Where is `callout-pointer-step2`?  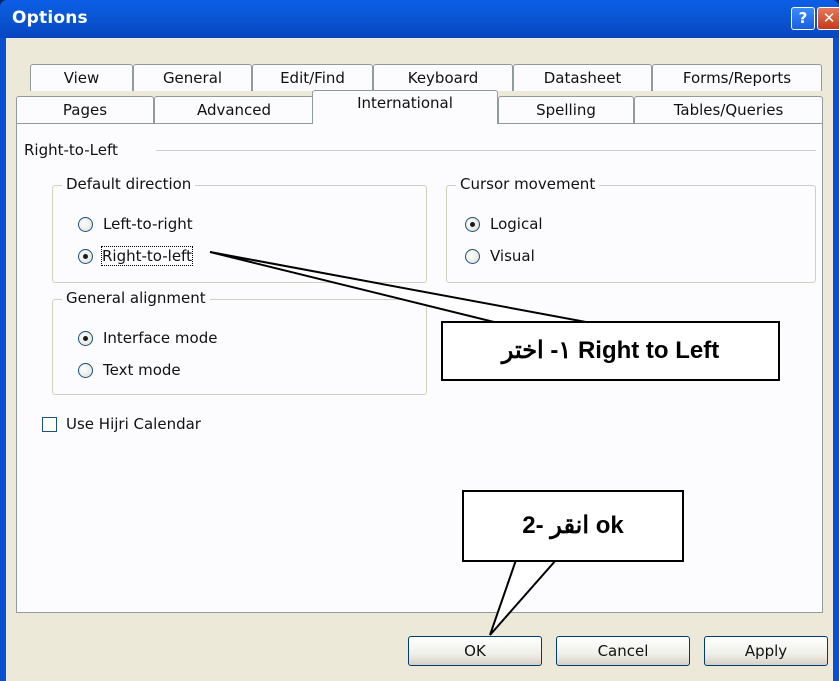
callout-pointer-step2 is located at coordinates (524, 597).